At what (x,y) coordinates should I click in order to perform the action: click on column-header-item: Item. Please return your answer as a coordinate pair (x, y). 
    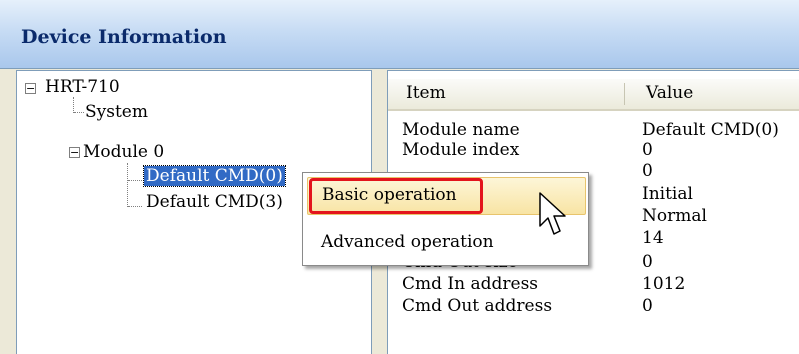
    Looking at the image, I should click on (426, 93).